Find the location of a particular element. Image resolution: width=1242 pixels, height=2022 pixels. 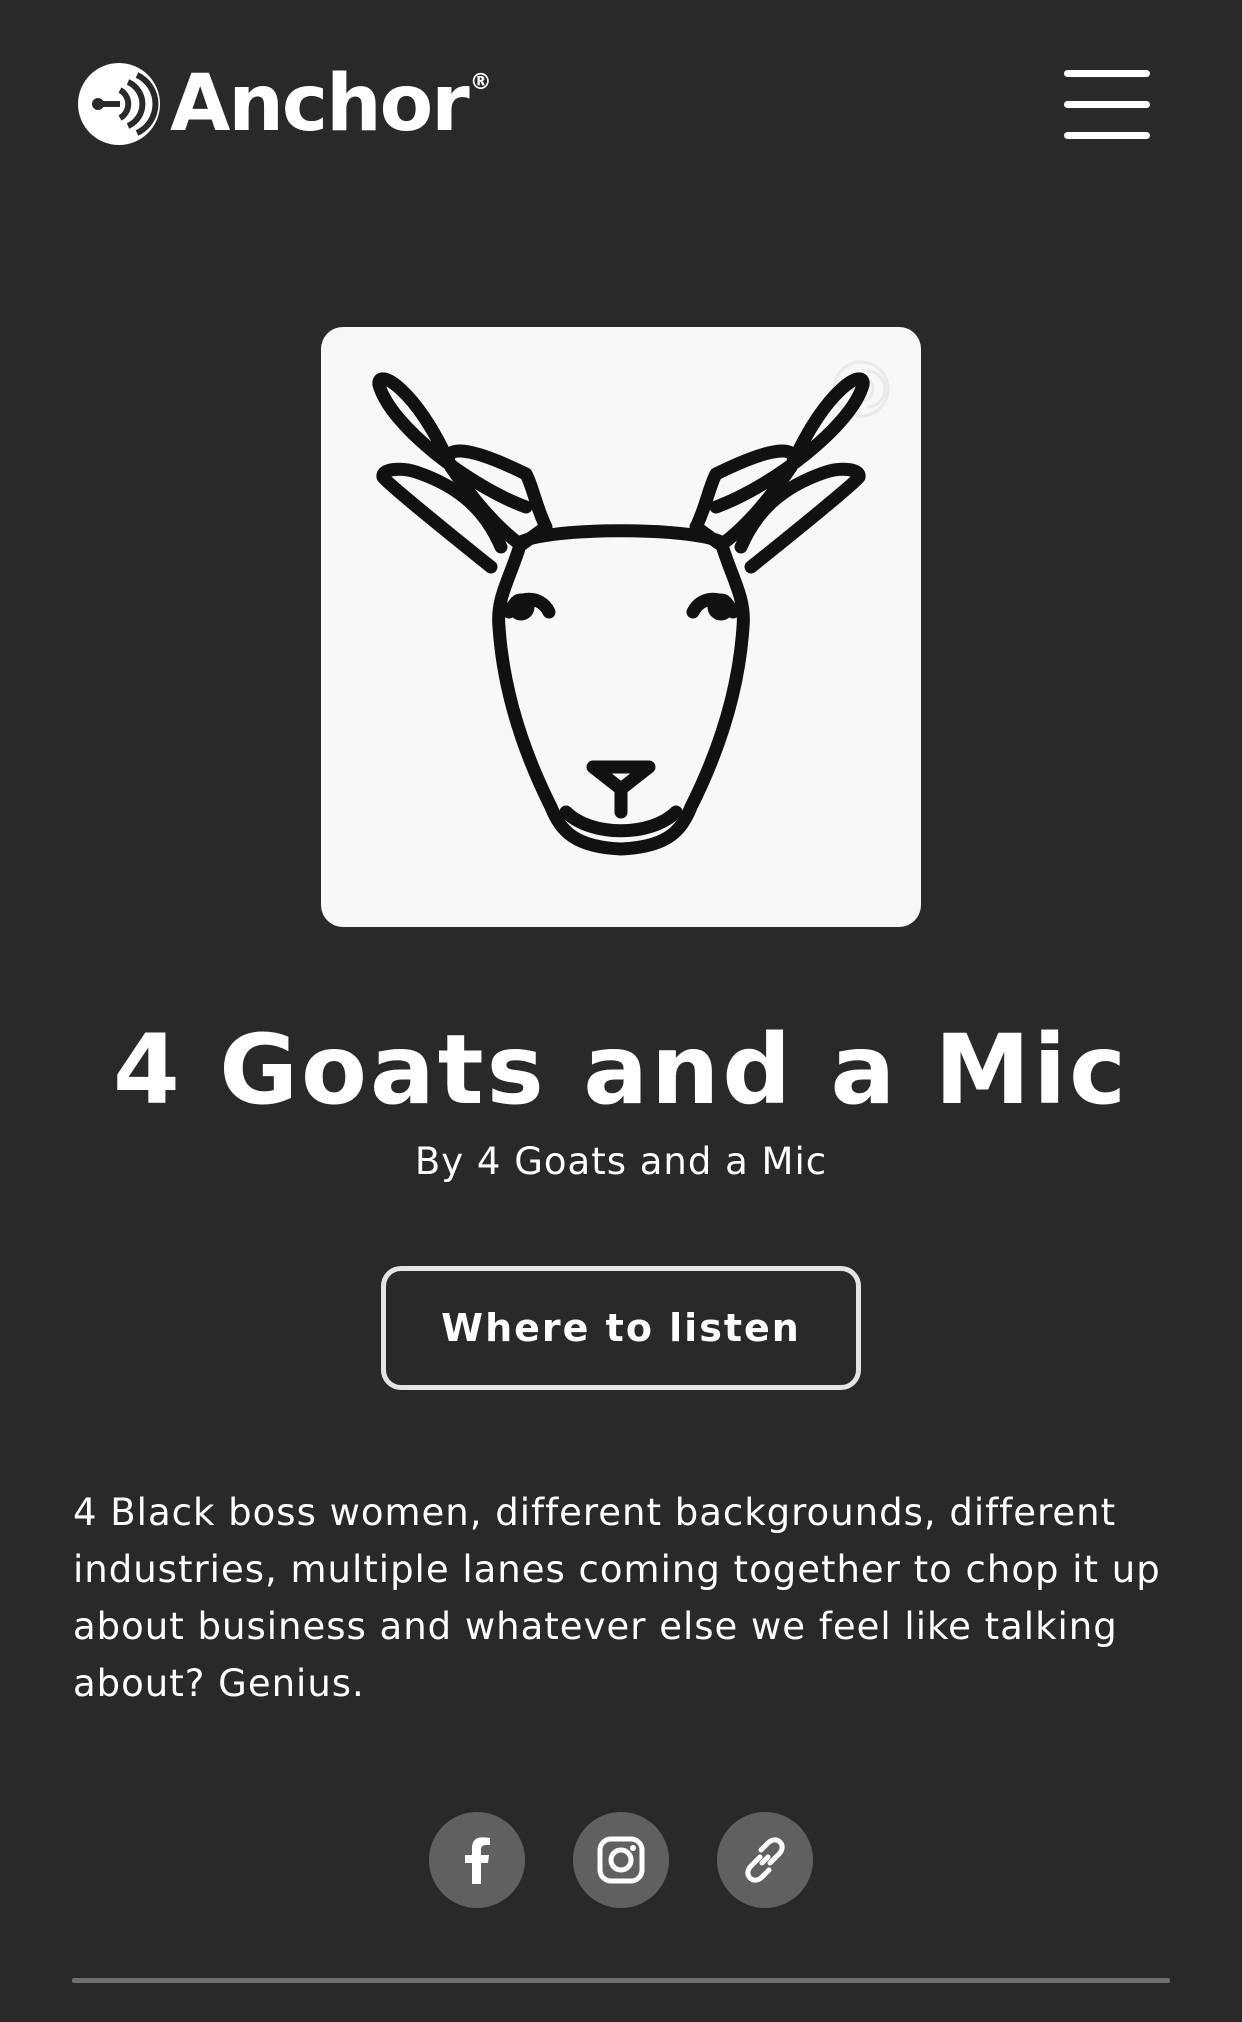

facebook-link is located at coordinates (477, 1860).